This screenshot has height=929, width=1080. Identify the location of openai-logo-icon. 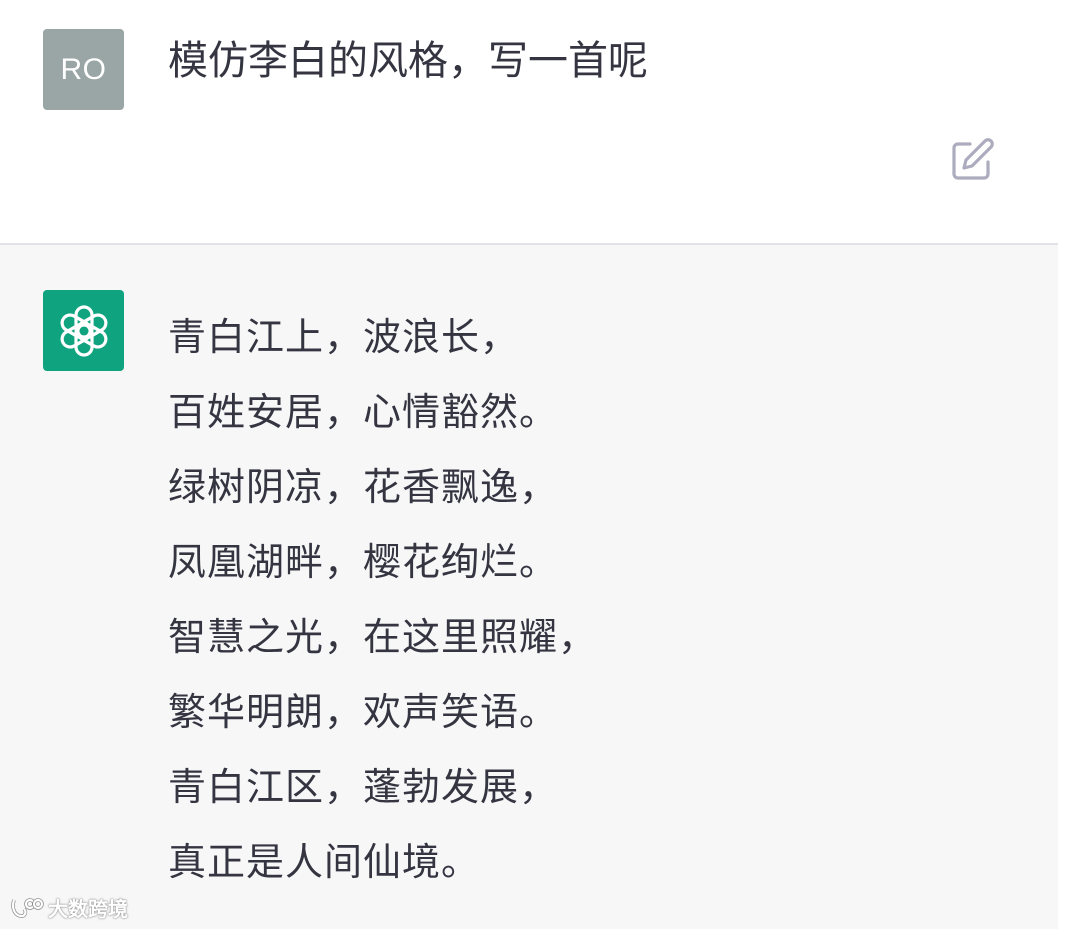
(83, 330).